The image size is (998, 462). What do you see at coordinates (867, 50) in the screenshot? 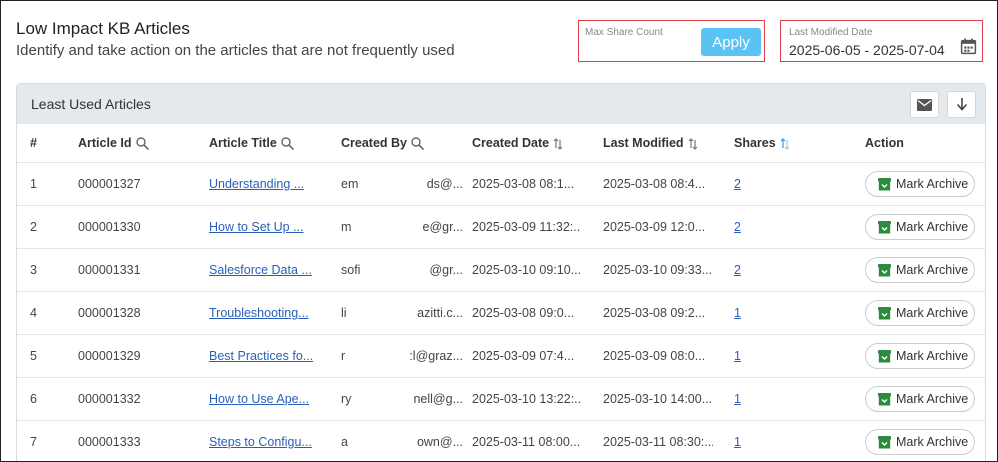
I see `date-range-value: 2025-06-05 - 2025-07-04` at bounding box center [867, 50].